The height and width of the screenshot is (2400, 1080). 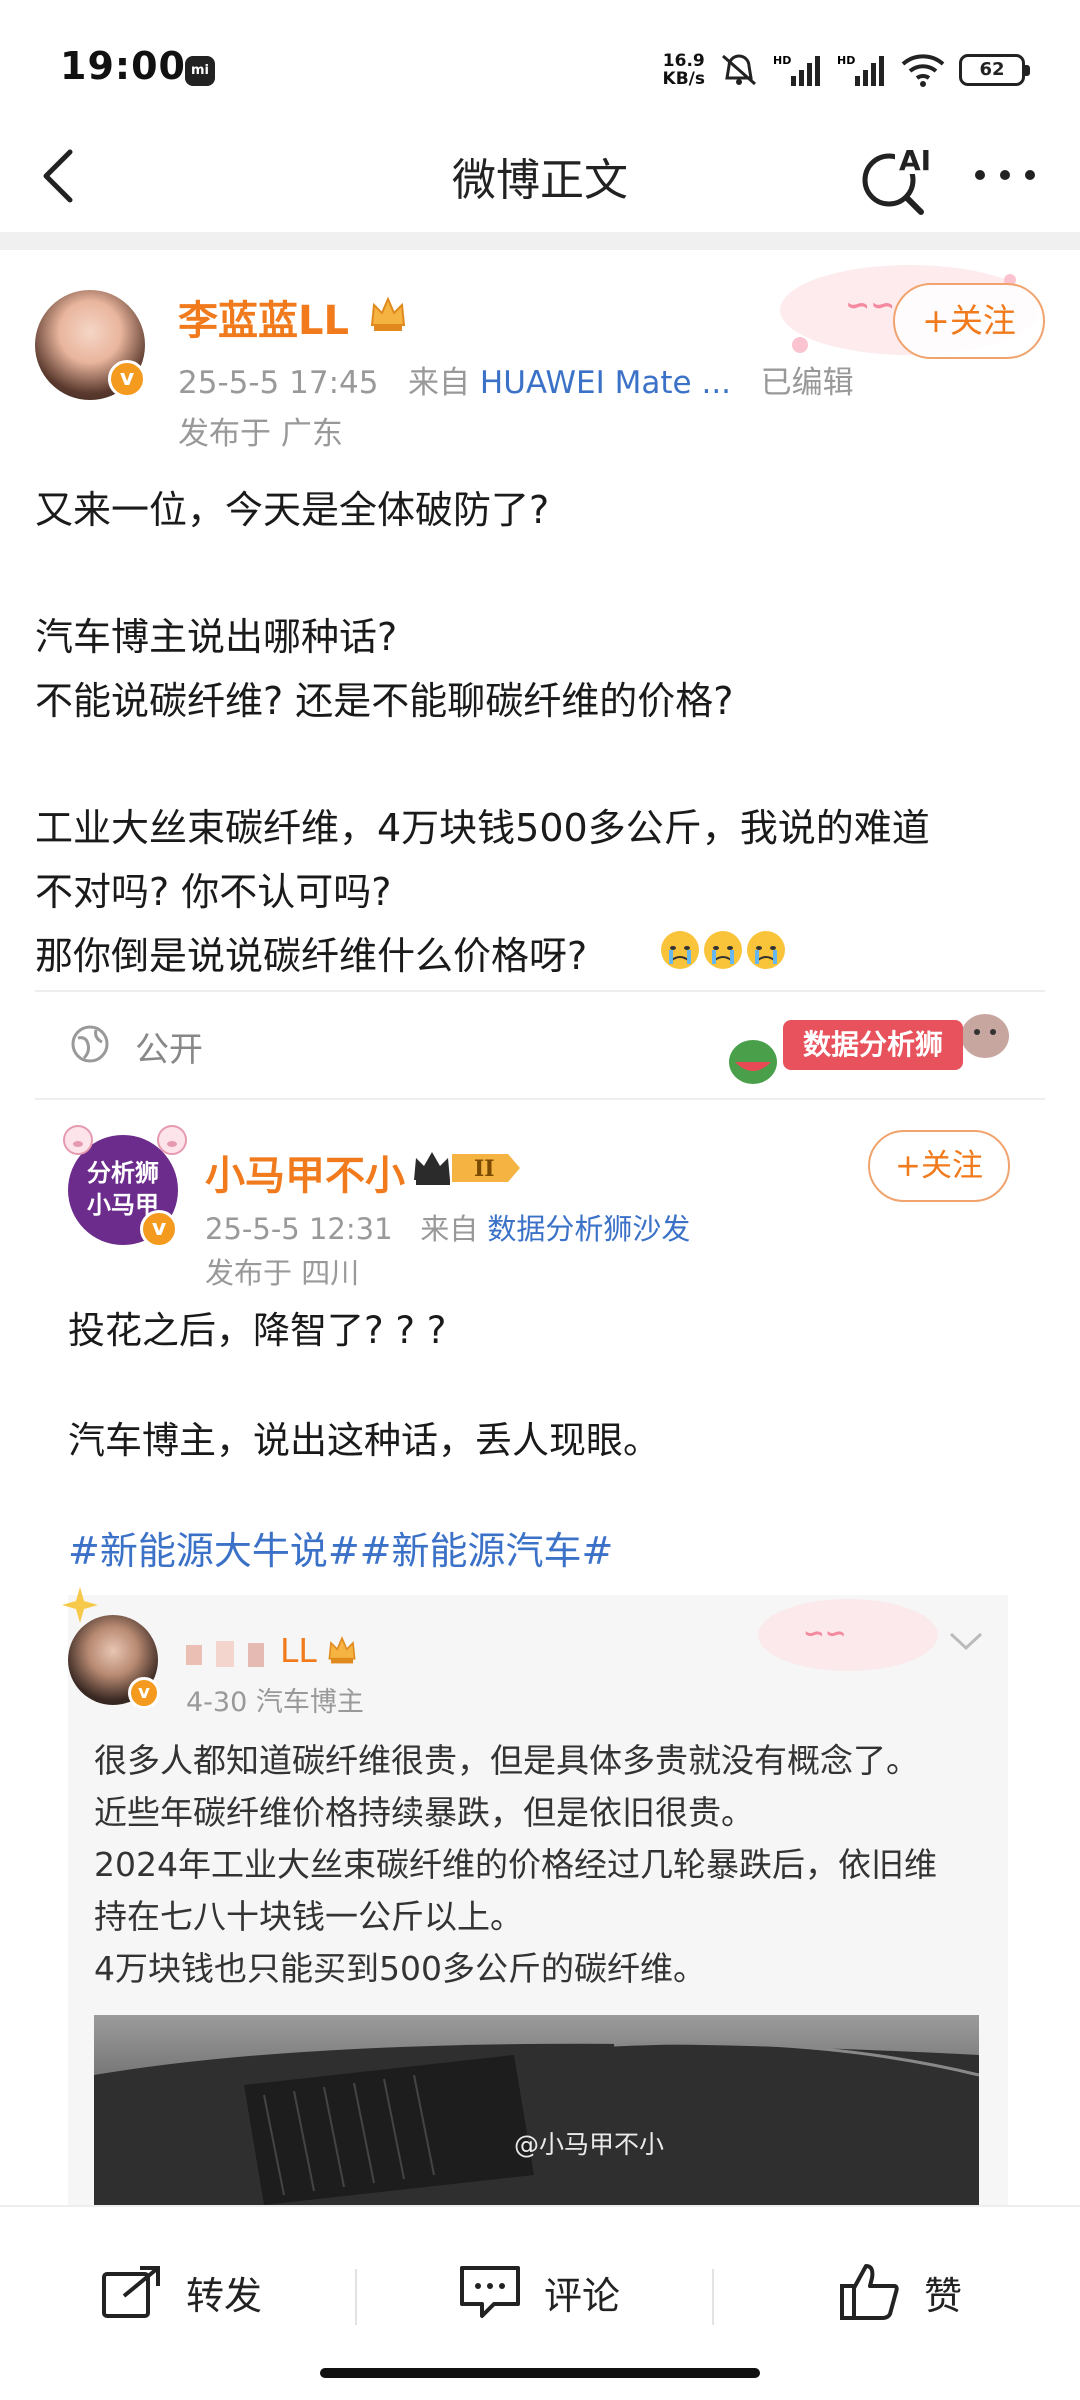 What do you see at coordinates (969, 321) in the screenshot?
I see `follow-button: +关注` at bounding box center [969, 321].